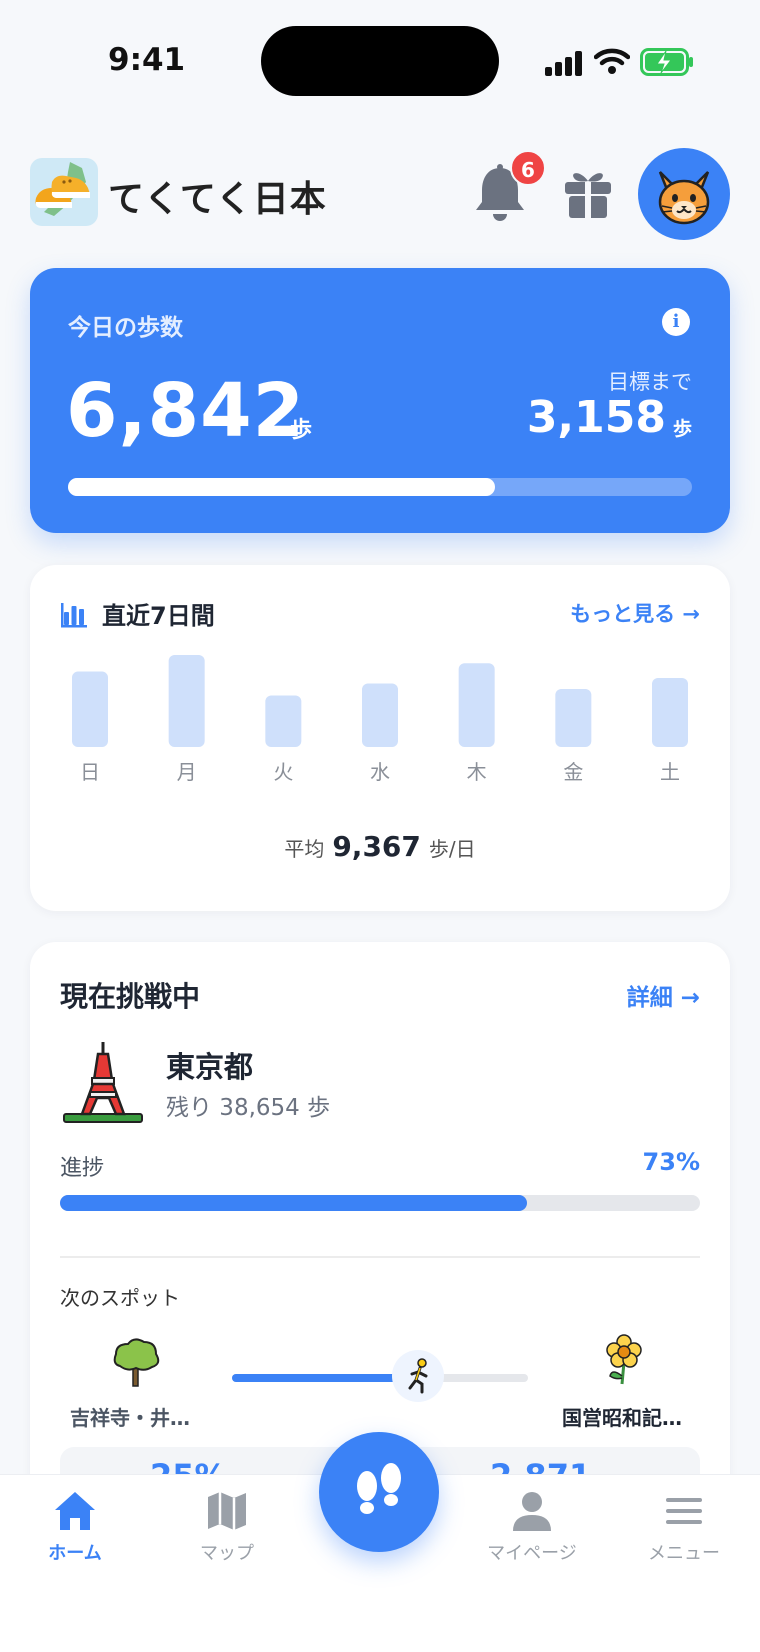  Describe the element at coordinates (64, 192) in the screenshot. I see `app-logo` at that location.